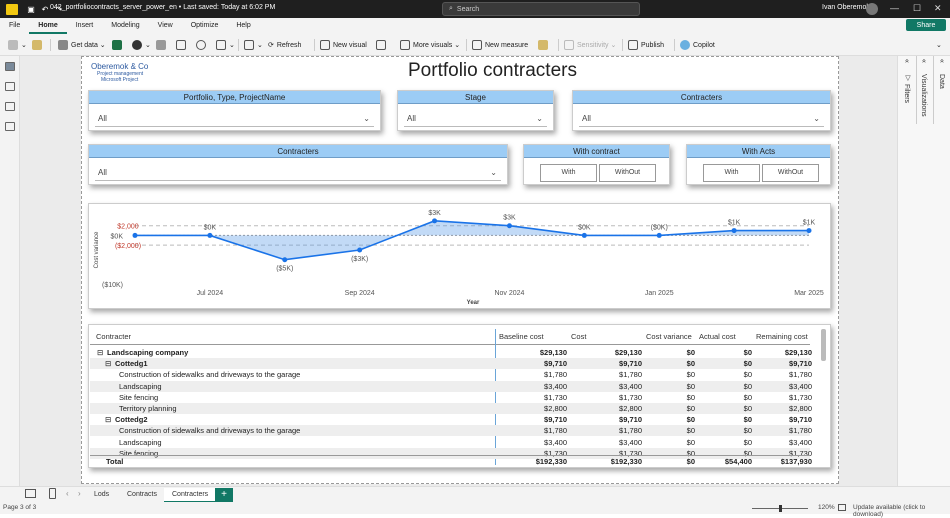 The width and height of the screenshot is (950, 518). Describe the element at coordinates (17, 45) in the screenshot. I see `paste-button: ⌄` at that location.